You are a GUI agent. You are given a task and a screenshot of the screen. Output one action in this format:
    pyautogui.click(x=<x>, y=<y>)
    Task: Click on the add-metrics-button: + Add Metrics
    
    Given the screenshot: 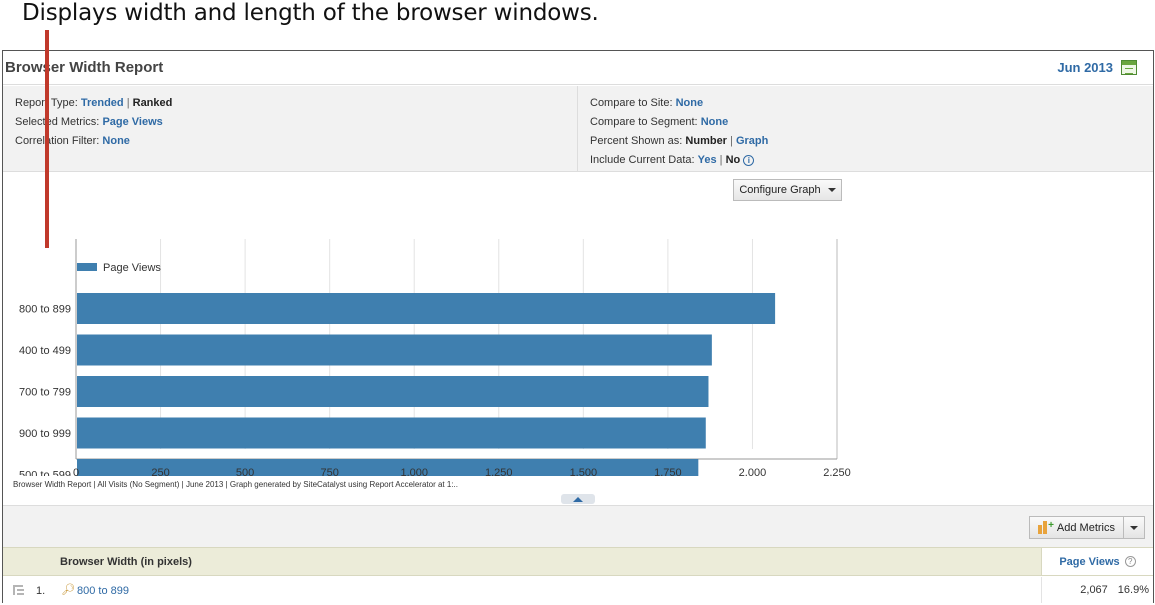 What is the action you would take?
    pyautogui.click(x=1077, y=527)
    